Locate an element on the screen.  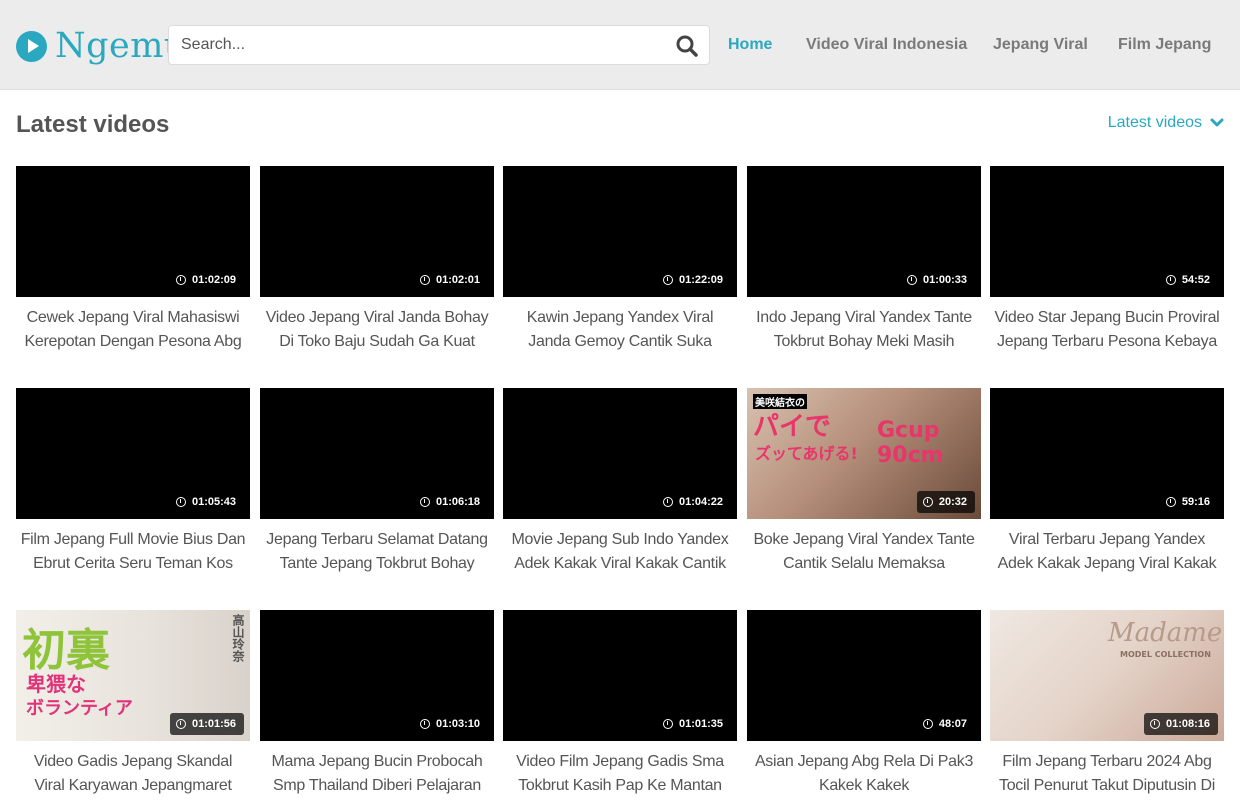
duration-badge: 59:16 is located at coordinates (1188, 502).